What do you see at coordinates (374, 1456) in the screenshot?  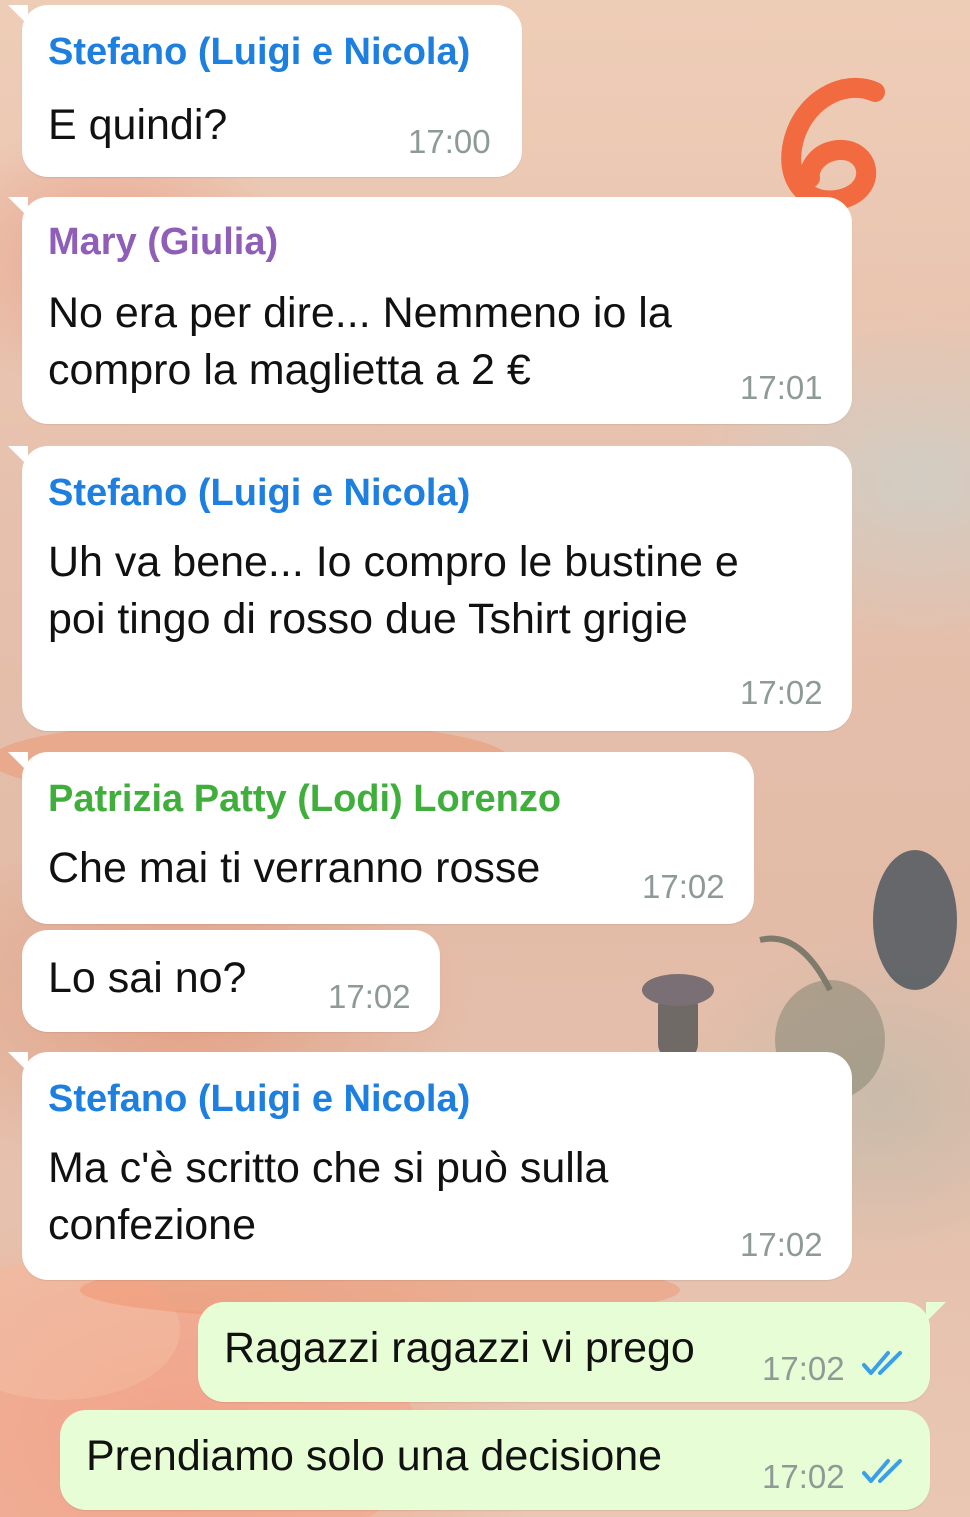 I see `message-text: Prendiamo solo una decisione` at bounding box center [374, 1456].